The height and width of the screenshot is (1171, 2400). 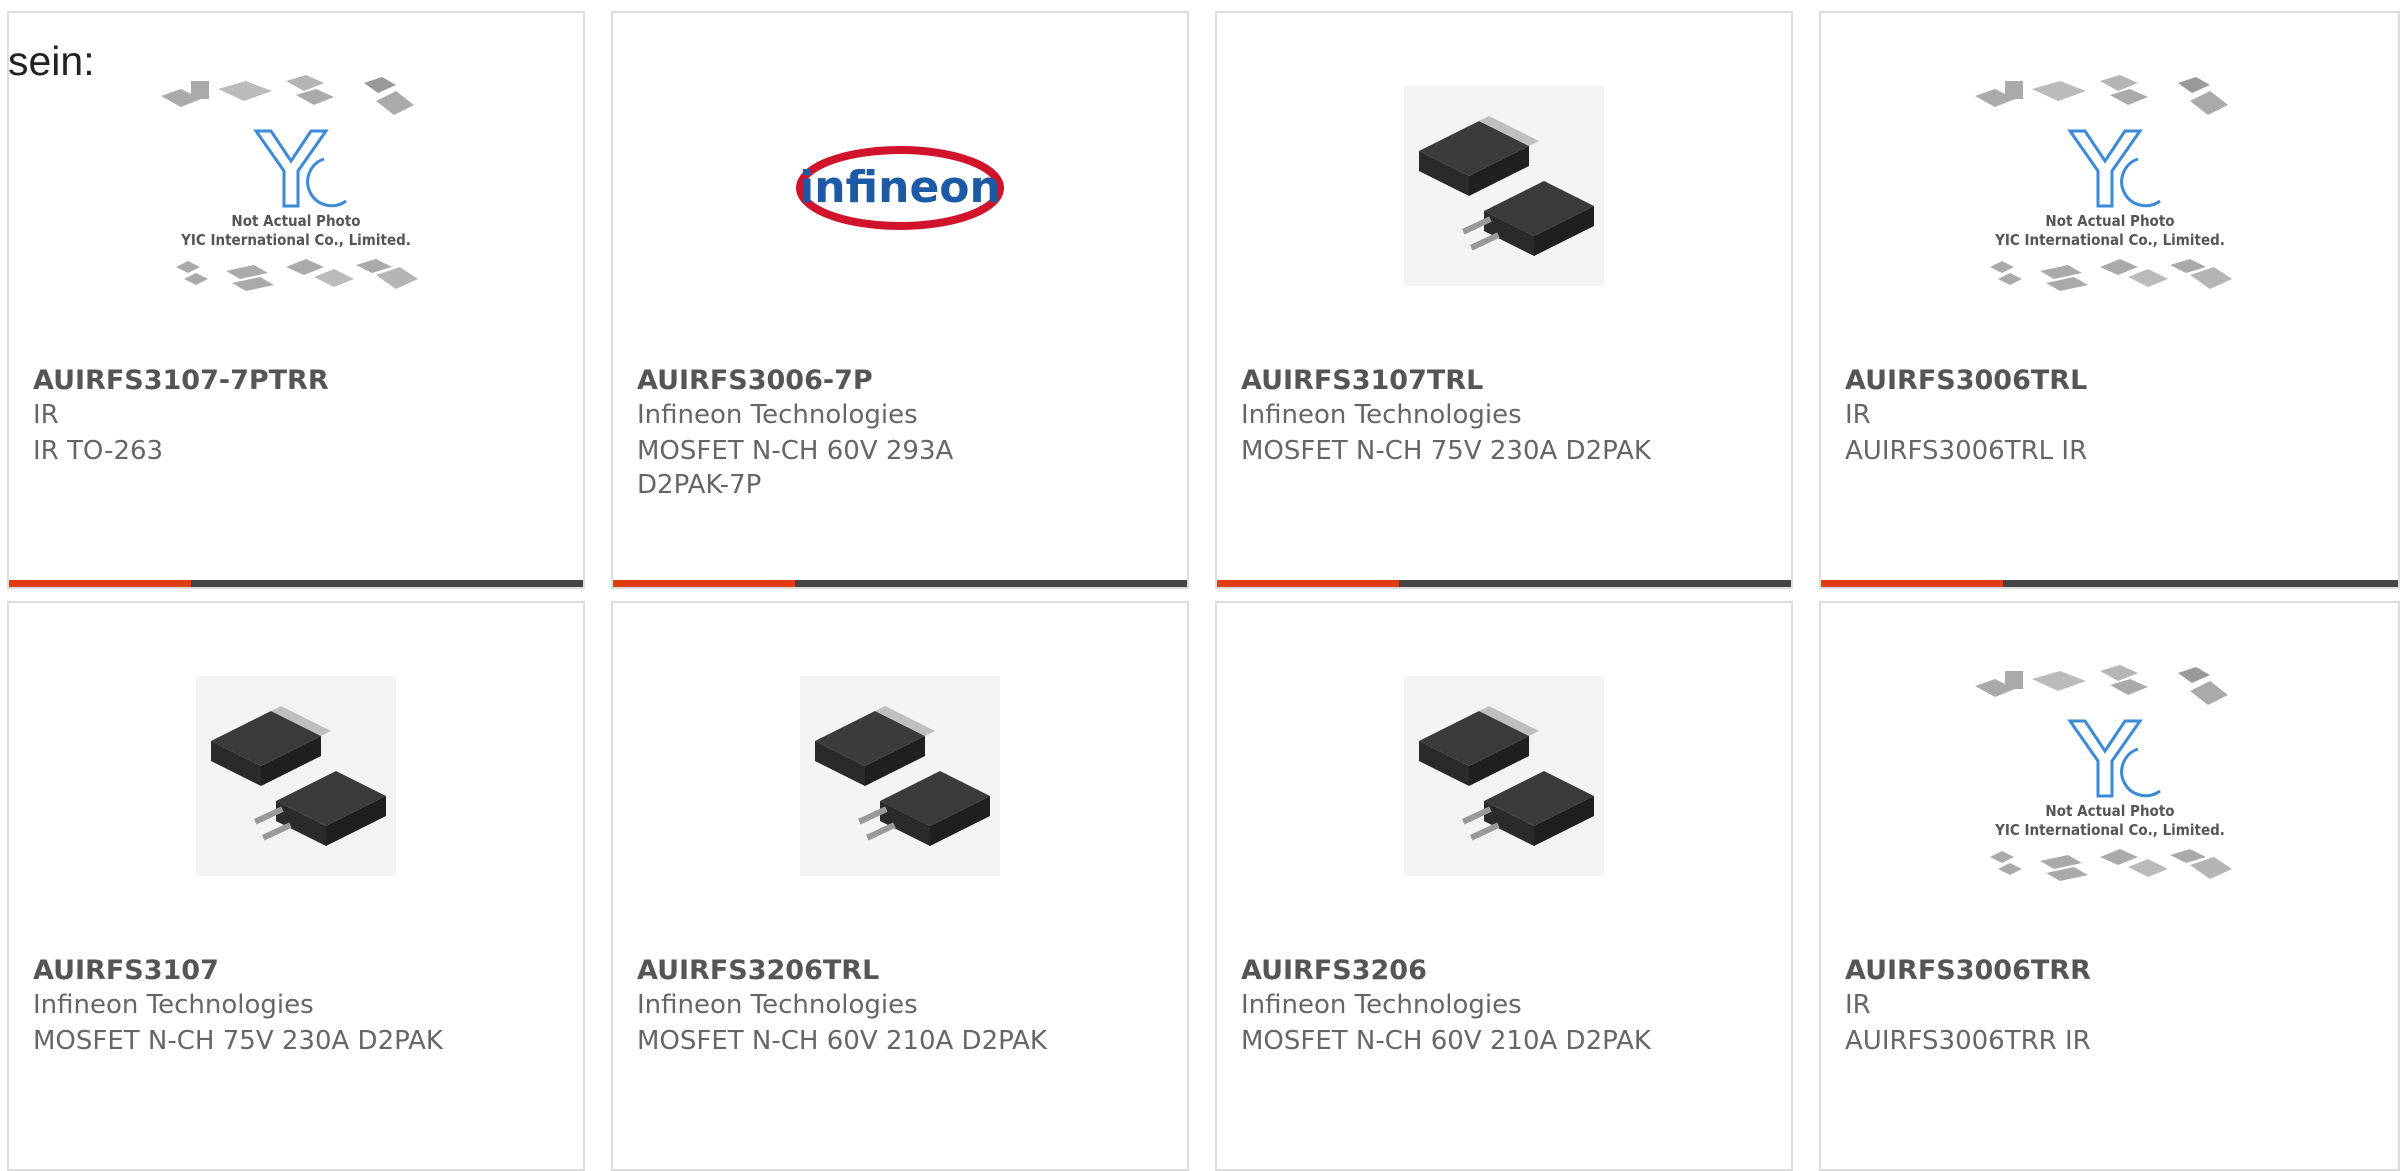 What do you see at coordinates (1966, 451) in the screenshot?
I see `description: AUIRFS3006TRL IR` at bounding box center [1966, 451].